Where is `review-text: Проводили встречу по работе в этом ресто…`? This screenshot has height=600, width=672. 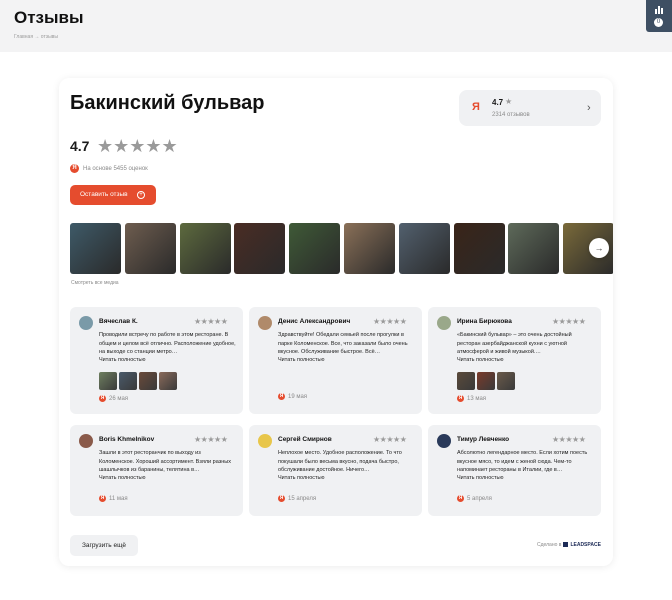
review-text: Проводили встречу по работе в этом ресто… is located at coordinates (167, 343).